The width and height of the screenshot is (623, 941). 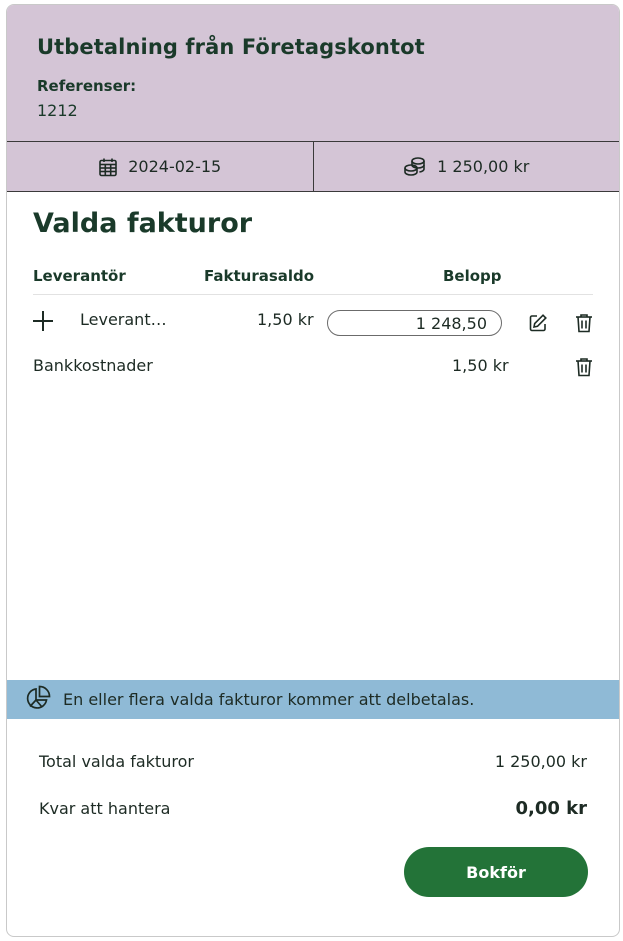 I want to click on payment-date-value: 2024-02-15, so click(x=175, y=166).